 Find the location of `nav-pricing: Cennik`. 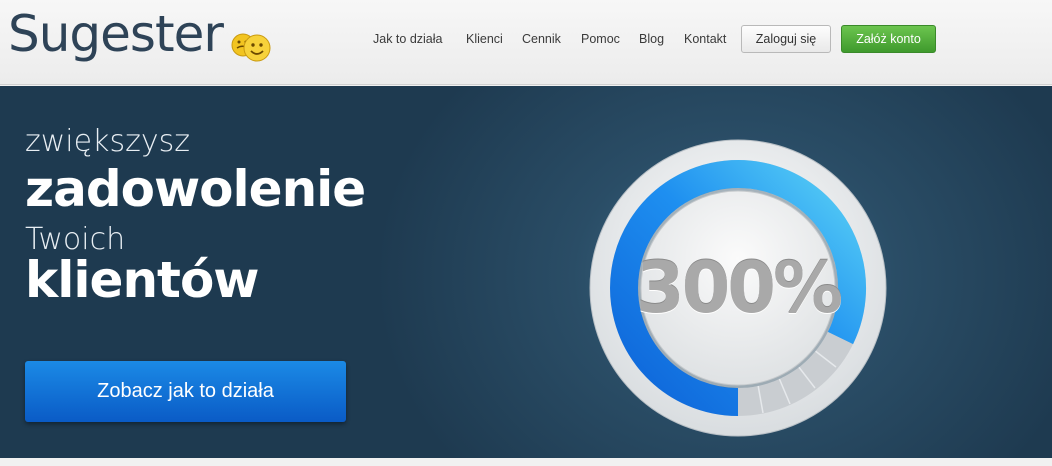

nav-pricing: Cennik is located at coordinates (541, 39).